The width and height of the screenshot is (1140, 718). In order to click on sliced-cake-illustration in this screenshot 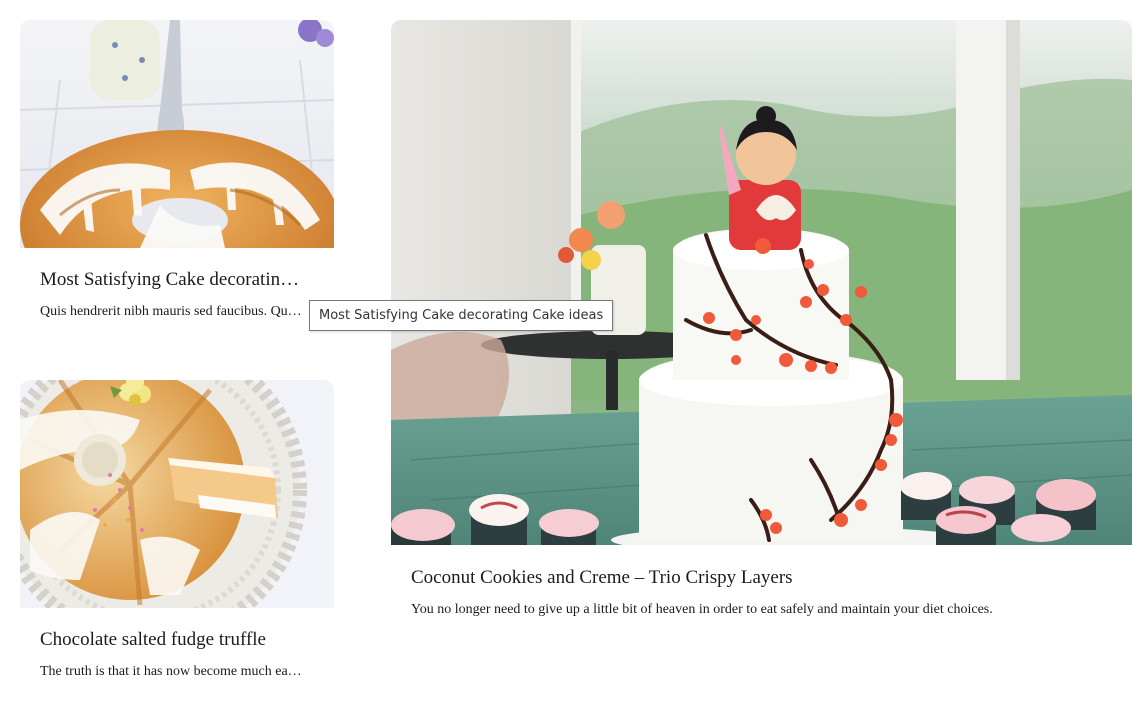, I will do `click(177, 494)`.